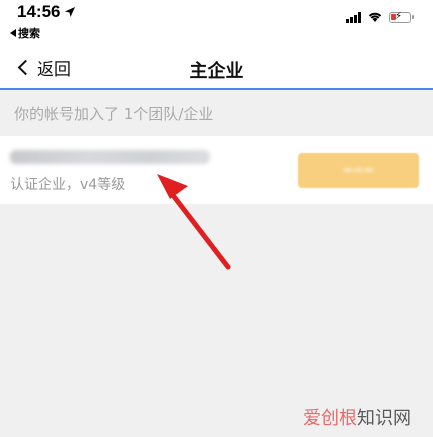  Describe the element at coordinates (216, 71) in the screenshot. I see `page-title: 主企业` at that location.